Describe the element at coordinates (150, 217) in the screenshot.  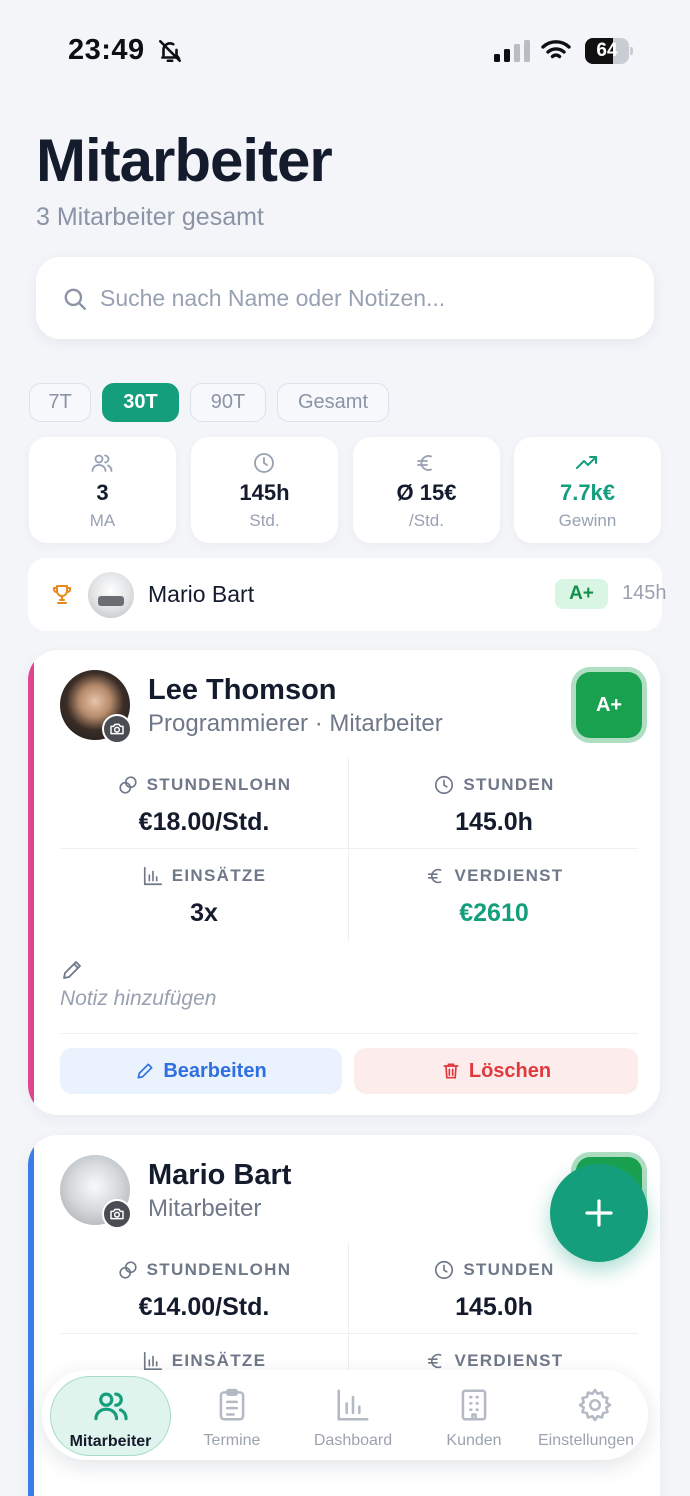
I see `page-subtitle: 3 Mitarbeiter gesamt` at that location.